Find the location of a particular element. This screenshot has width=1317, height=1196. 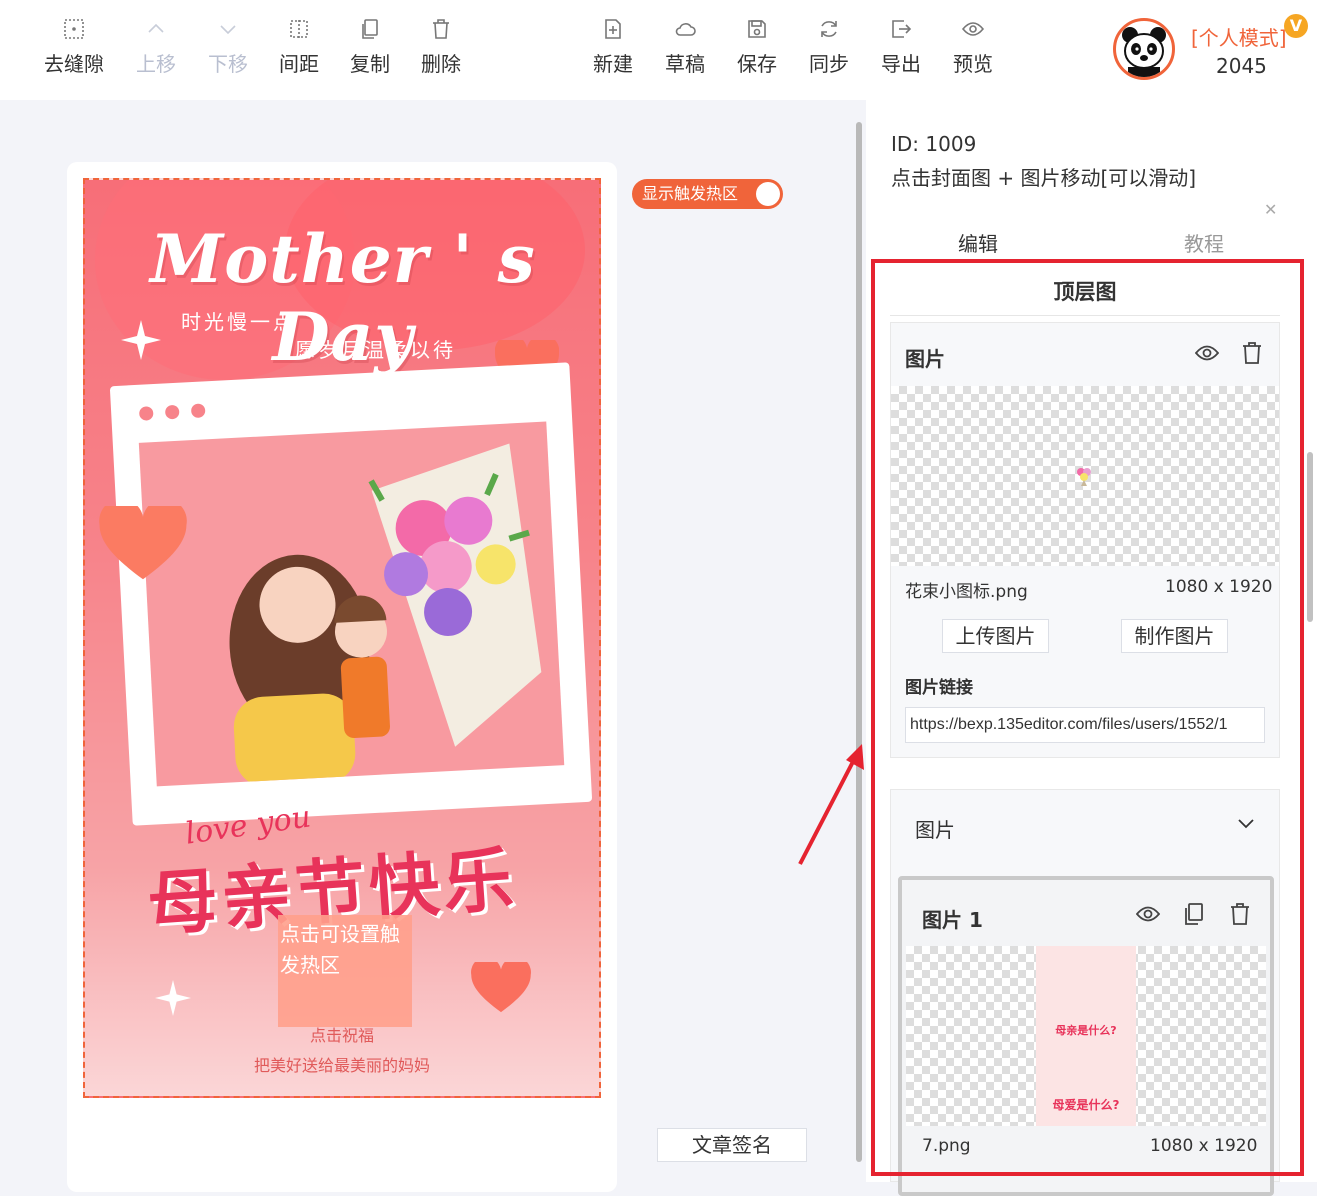

avatar is located at coordinates (1144, 49).